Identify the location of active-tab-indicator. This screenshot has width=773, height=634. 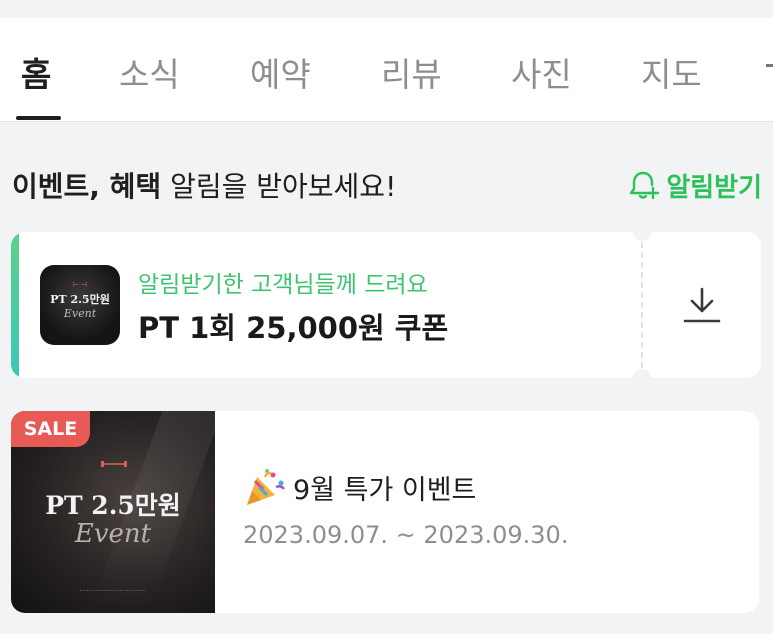
(38, 118).